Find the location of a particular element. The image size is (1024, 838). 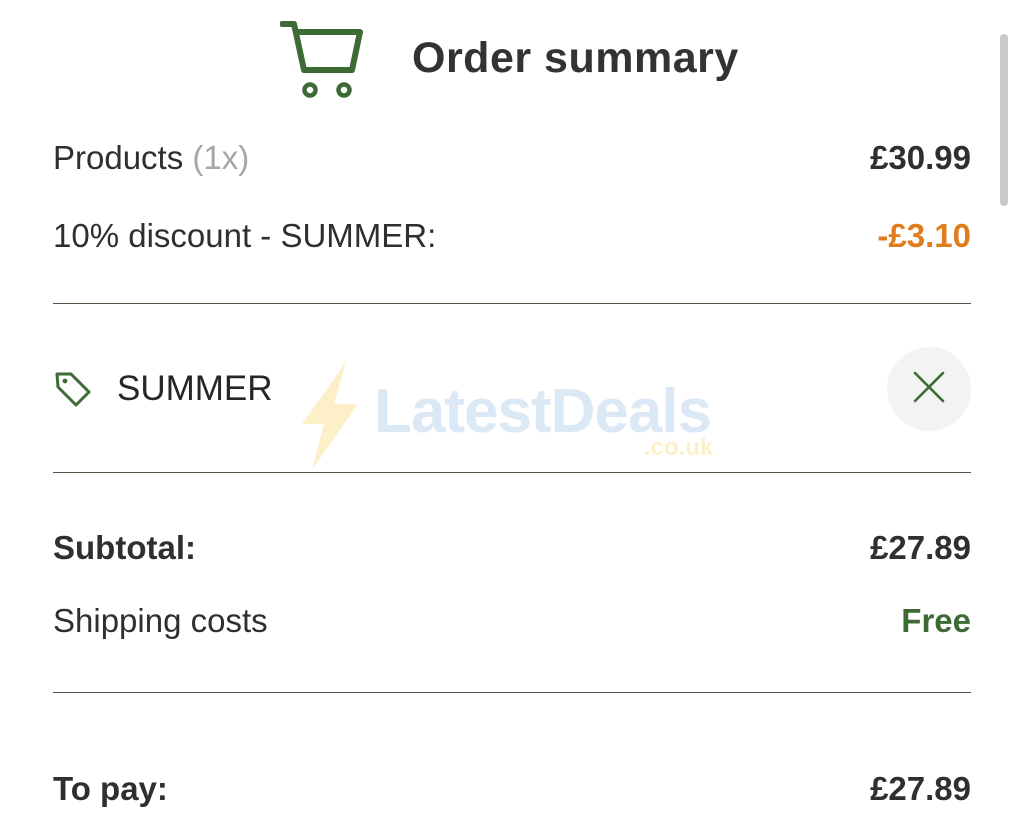

applied-coupon: SUMMER is located at coordinates (163, 389).